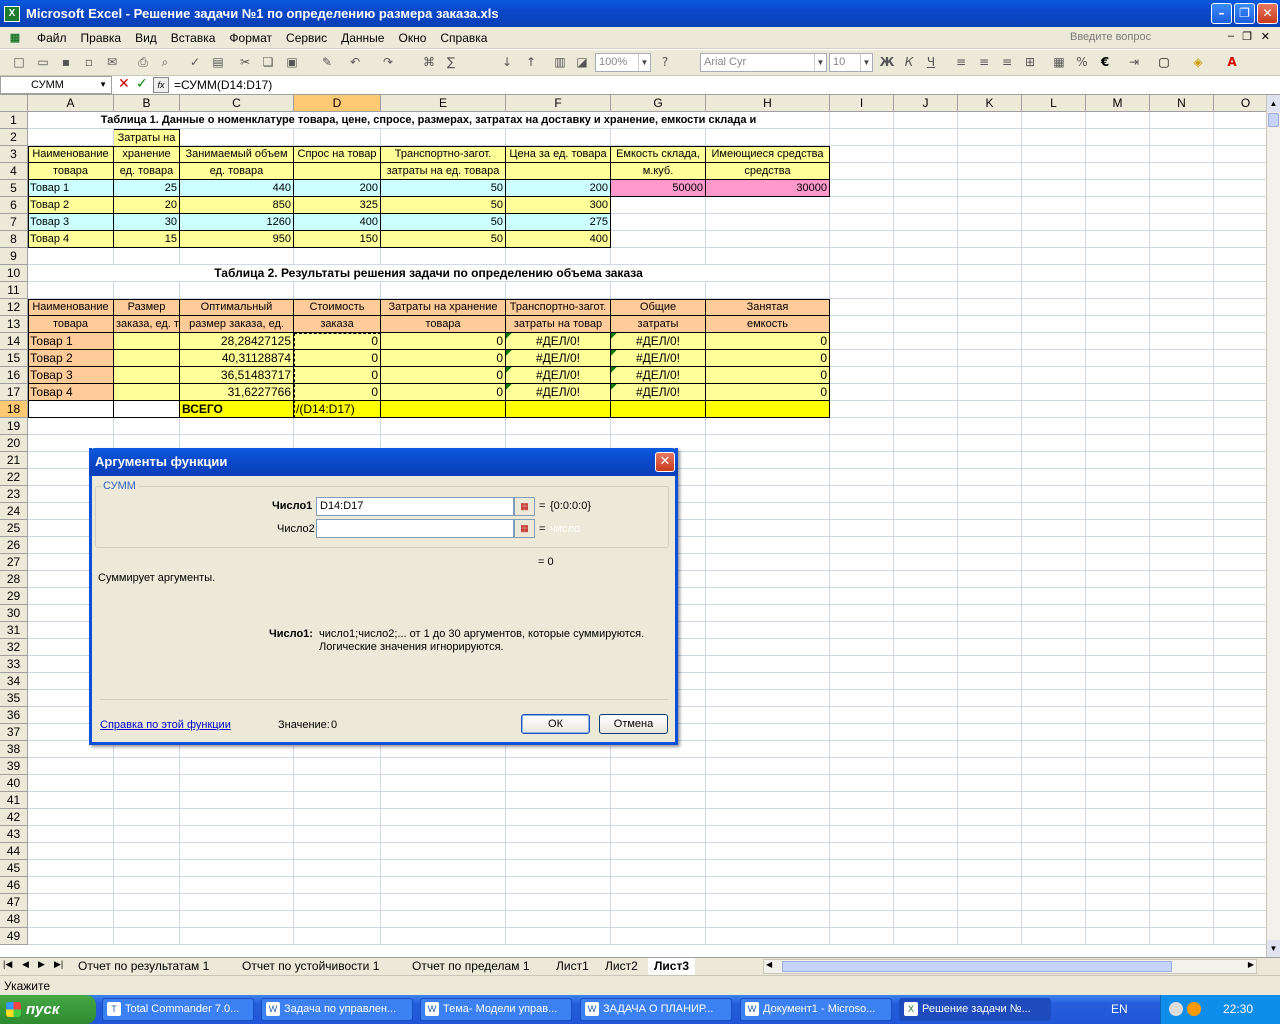  What do you see at coordinates (337, 239) in the screenshot?
I see `cell: 150` at bounding box center [337, 239].